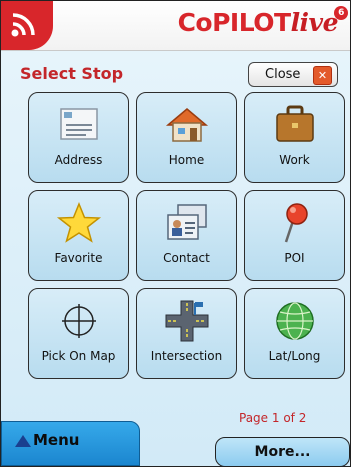 This screenshot has height=467, width=351. Describe the element at coordinates (56, 440) in the screenshot. I see `menu-button-label: Menu` at that location.